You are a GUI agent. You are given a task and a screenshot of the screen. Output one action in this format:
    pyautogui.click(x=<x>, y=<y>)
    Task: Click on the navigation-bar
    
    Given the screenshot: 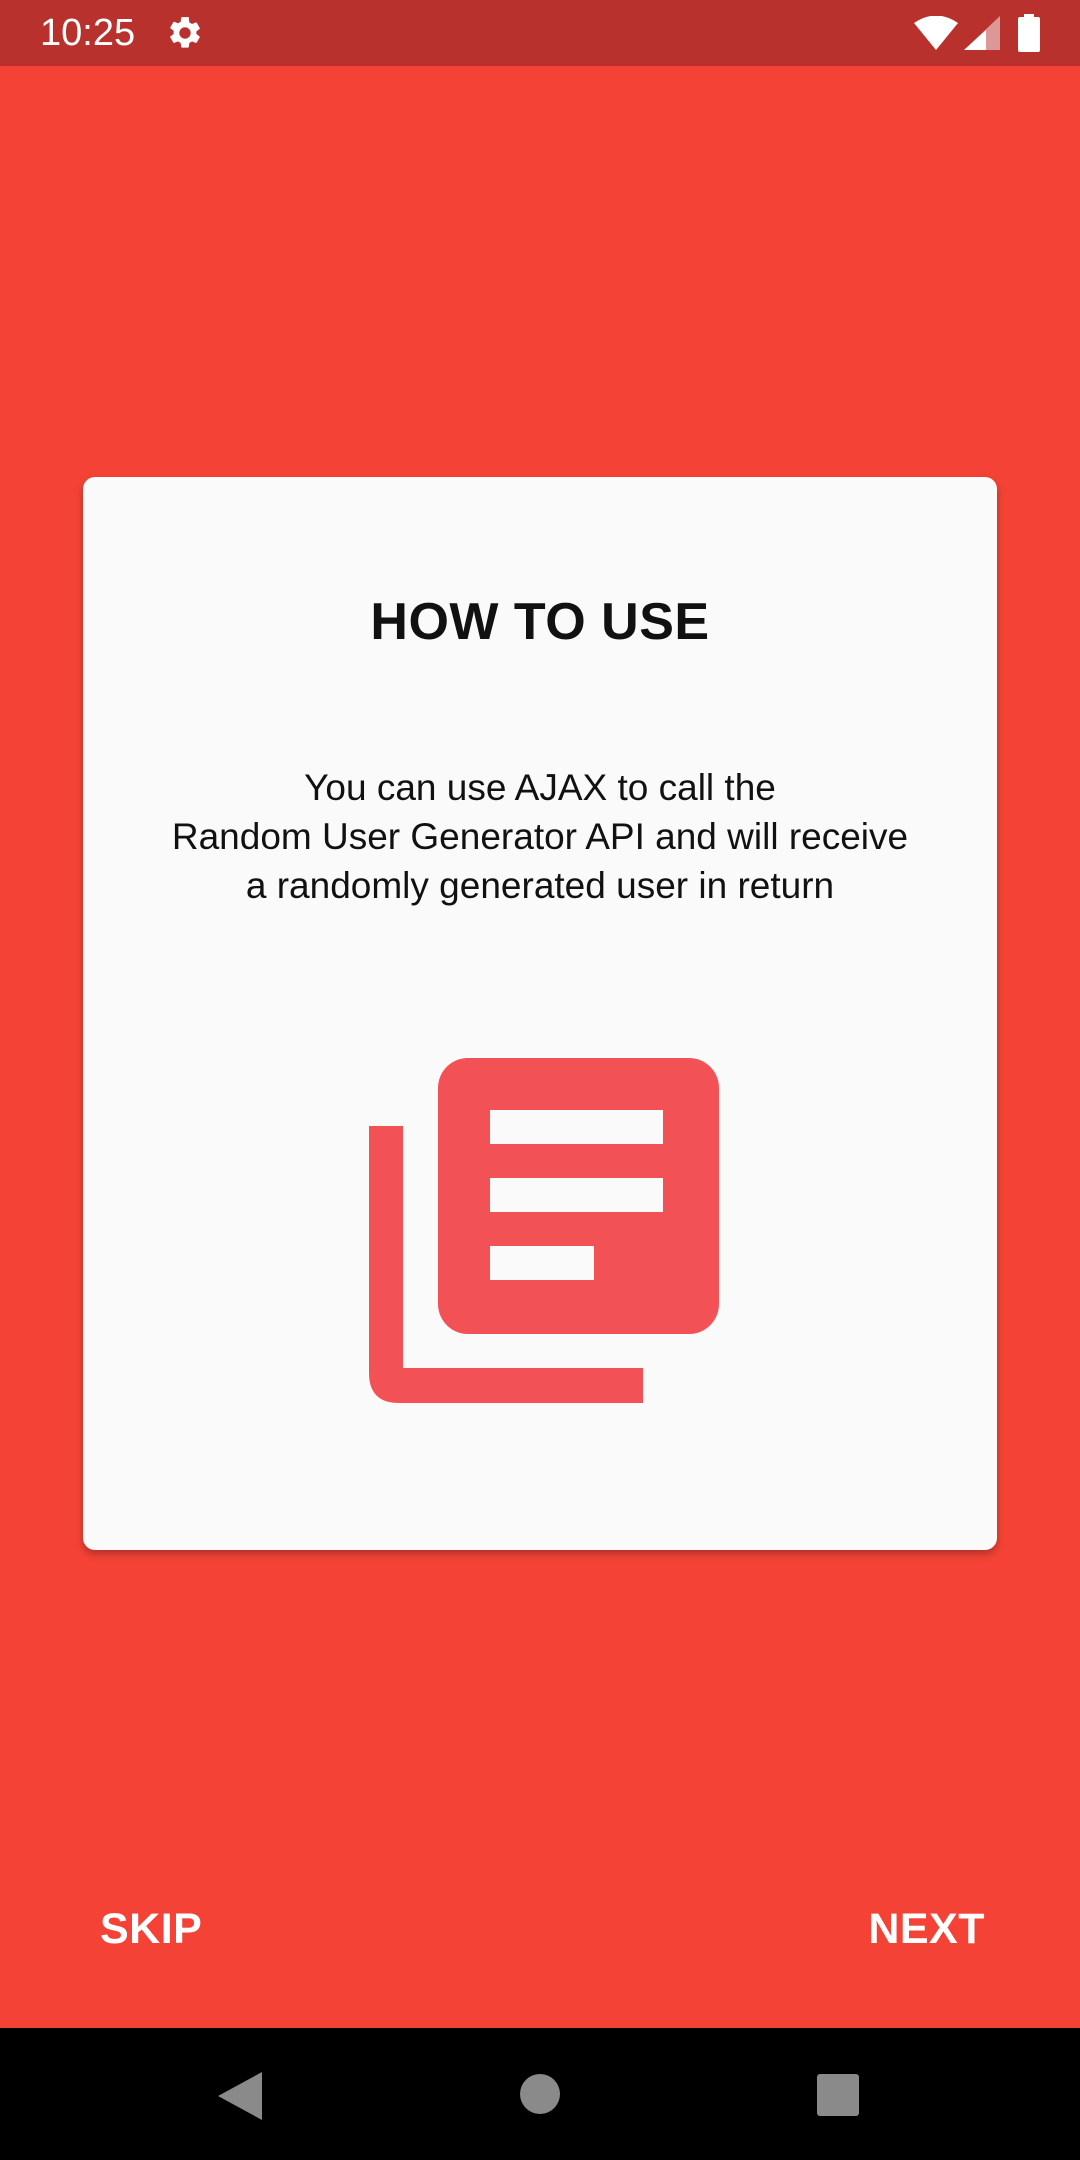 What is the action you would take?
    pyautogui.click(x=540, y=2094)
    